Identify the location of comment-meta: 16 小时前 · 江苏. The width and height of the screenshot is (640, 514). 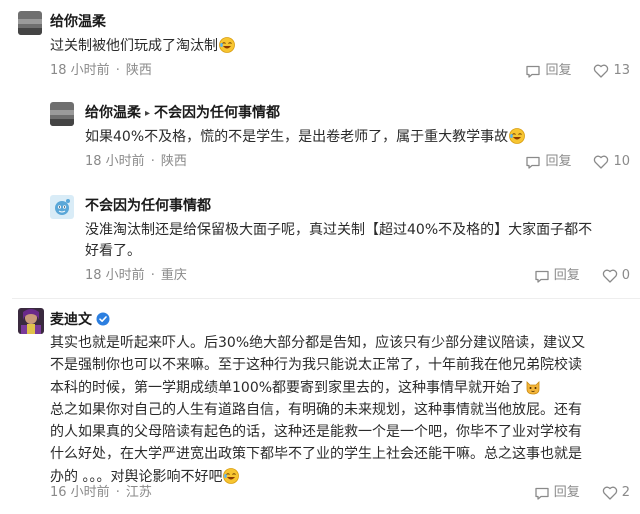
(101, 492).